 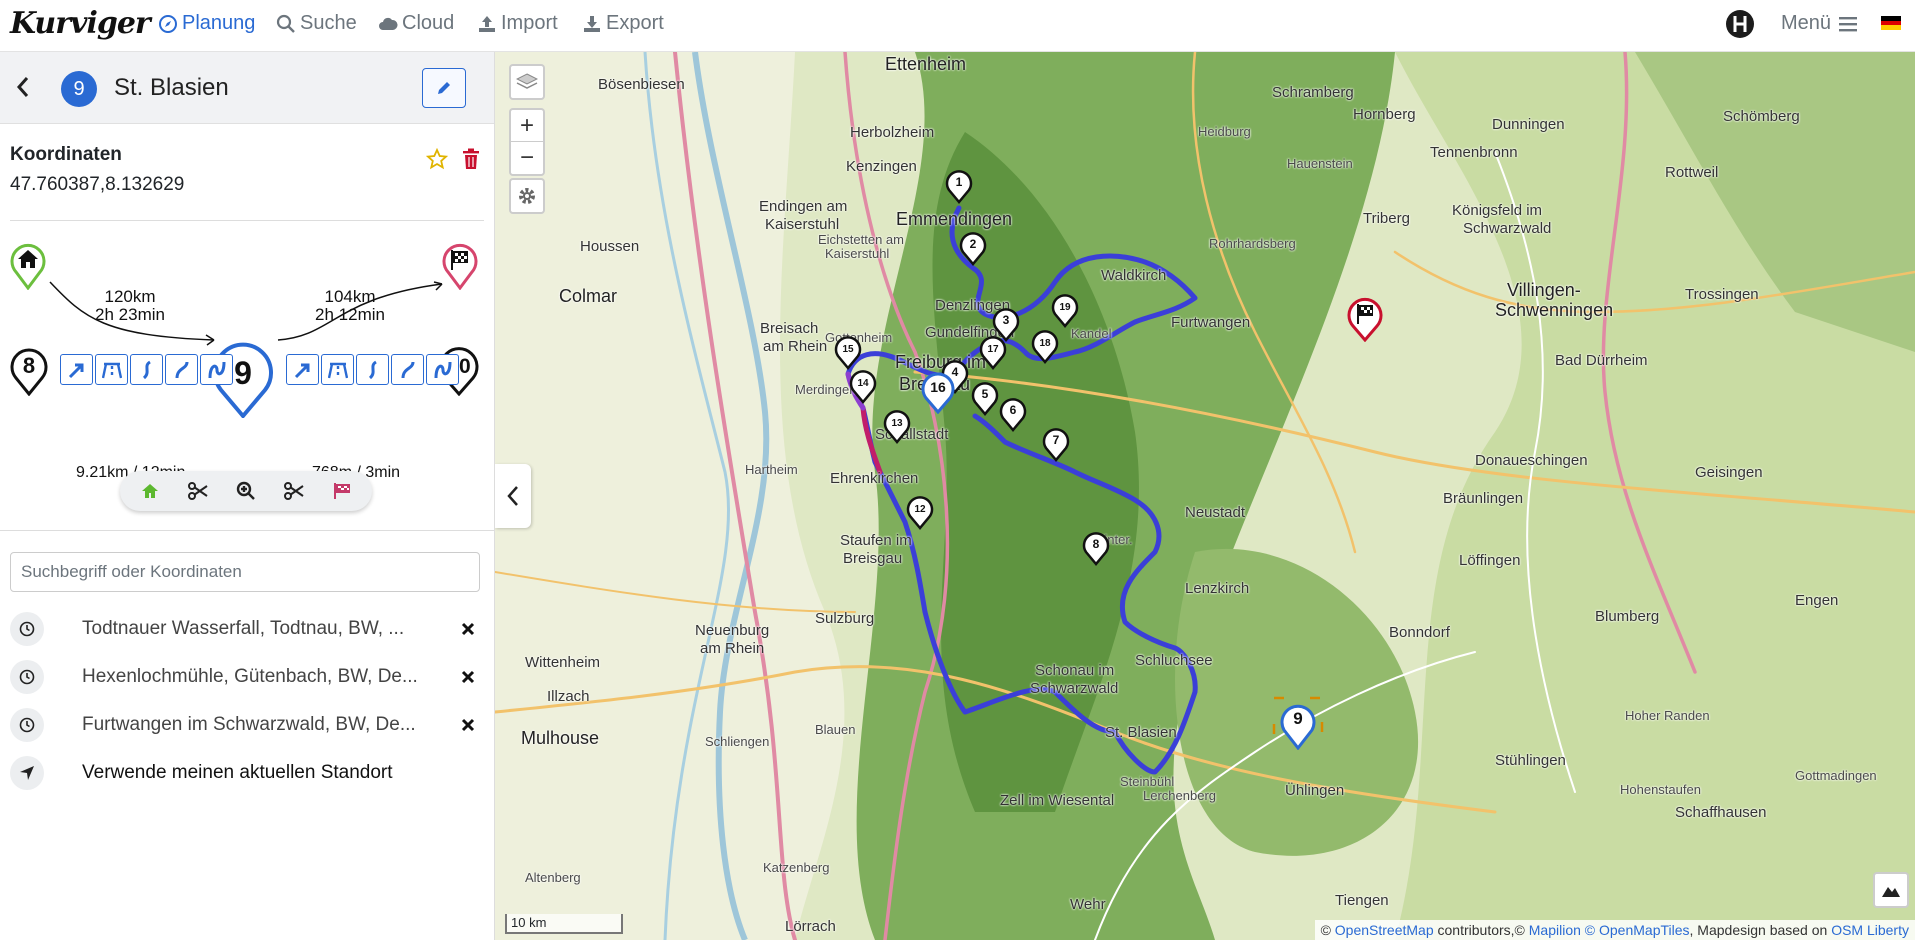 What do you see at coordinates (1555, 930) in the screenshot?
I see `mapilion-link: Mapilion` at bounding box center [1555, 930].